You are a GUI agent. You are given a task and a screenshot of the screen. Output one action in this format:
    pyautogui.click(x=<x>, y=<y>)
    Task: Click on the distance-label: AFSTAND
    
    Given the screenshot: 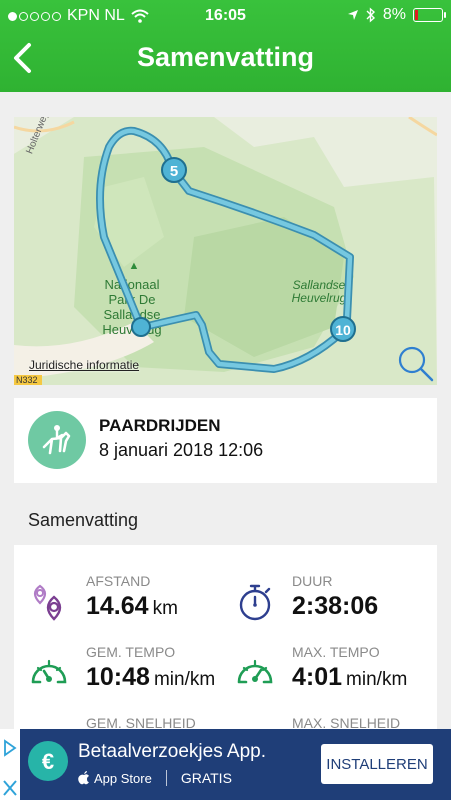 What is the action you would take?
    pyautogui.click(x=118, y=581)
    